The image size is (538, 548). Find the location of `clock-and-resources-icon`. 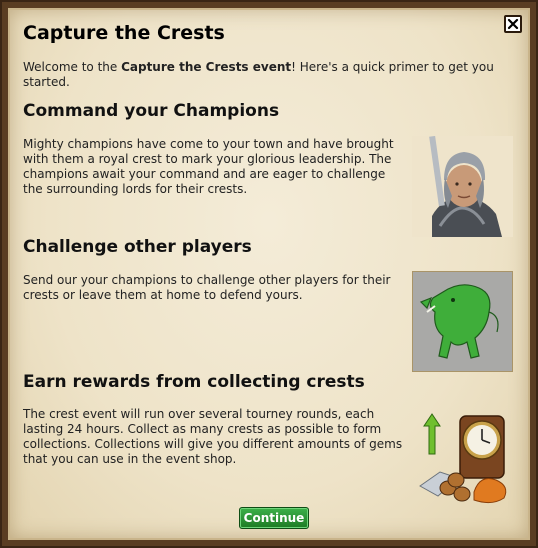

clock-and-resources-icon is located at coordinates (462, 458).